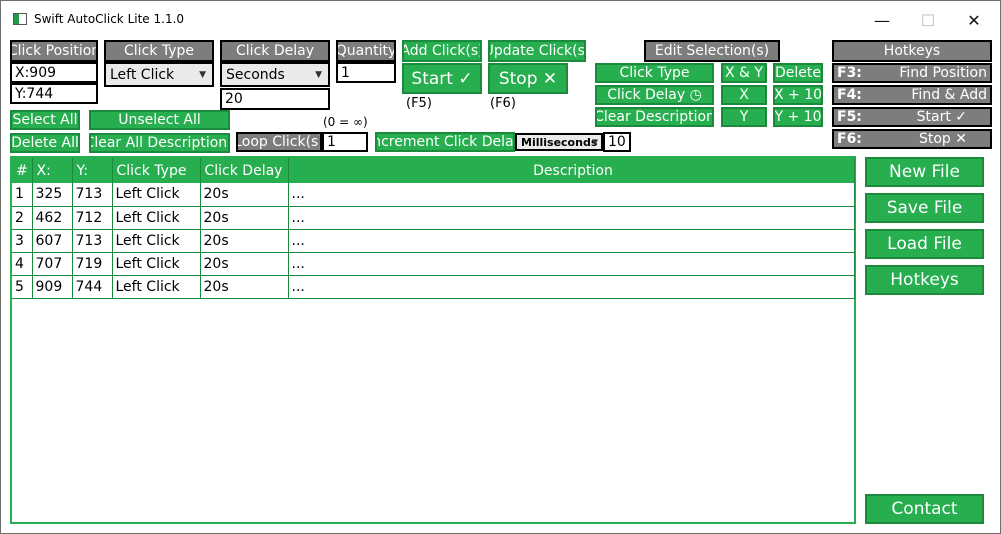 The image size is (1001, 534). What do you see at coordinates (798, 73) in the screenshot?
I see `delete-selection-button: Delete` at bounding box center [798, 73].